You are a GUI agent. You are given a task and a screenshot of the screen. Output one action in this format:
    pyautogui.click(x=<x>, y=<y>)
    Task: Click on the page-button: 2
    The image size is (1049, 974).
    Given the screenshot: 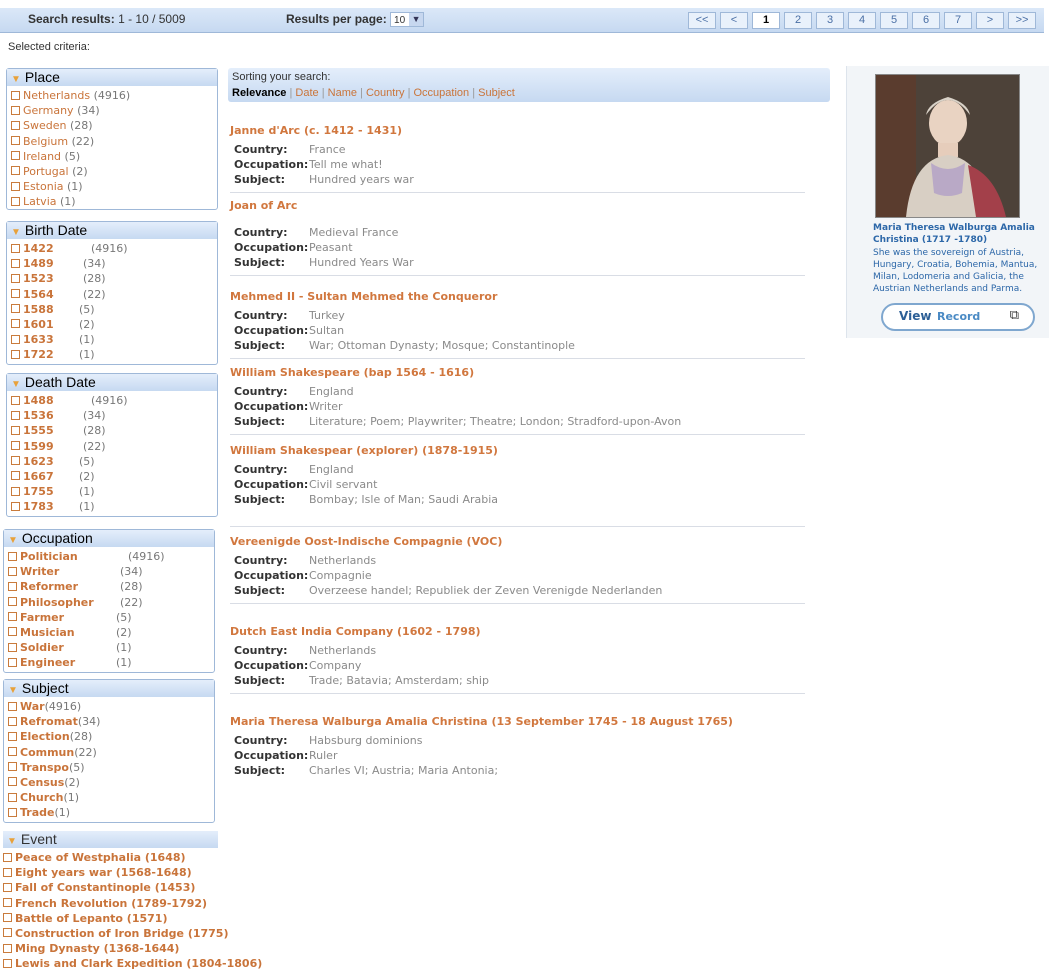 What is the action you would take?
    pyautogui.click(x=798, y=20)
    